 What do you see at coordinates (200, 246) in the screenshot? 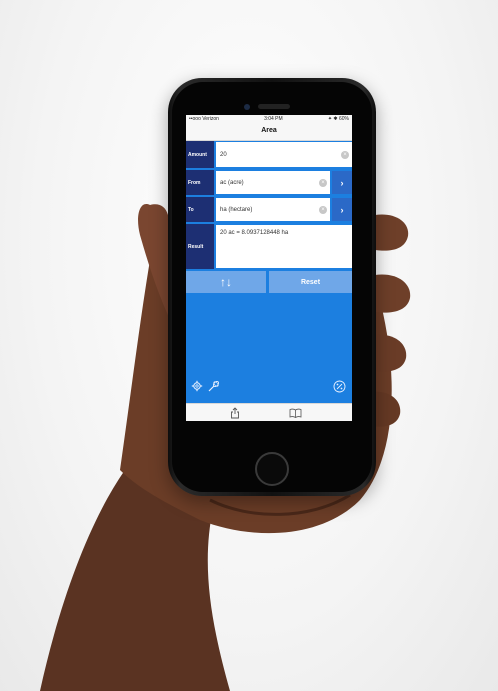
I see `result-label: Result` at bounding box center [200, 246].